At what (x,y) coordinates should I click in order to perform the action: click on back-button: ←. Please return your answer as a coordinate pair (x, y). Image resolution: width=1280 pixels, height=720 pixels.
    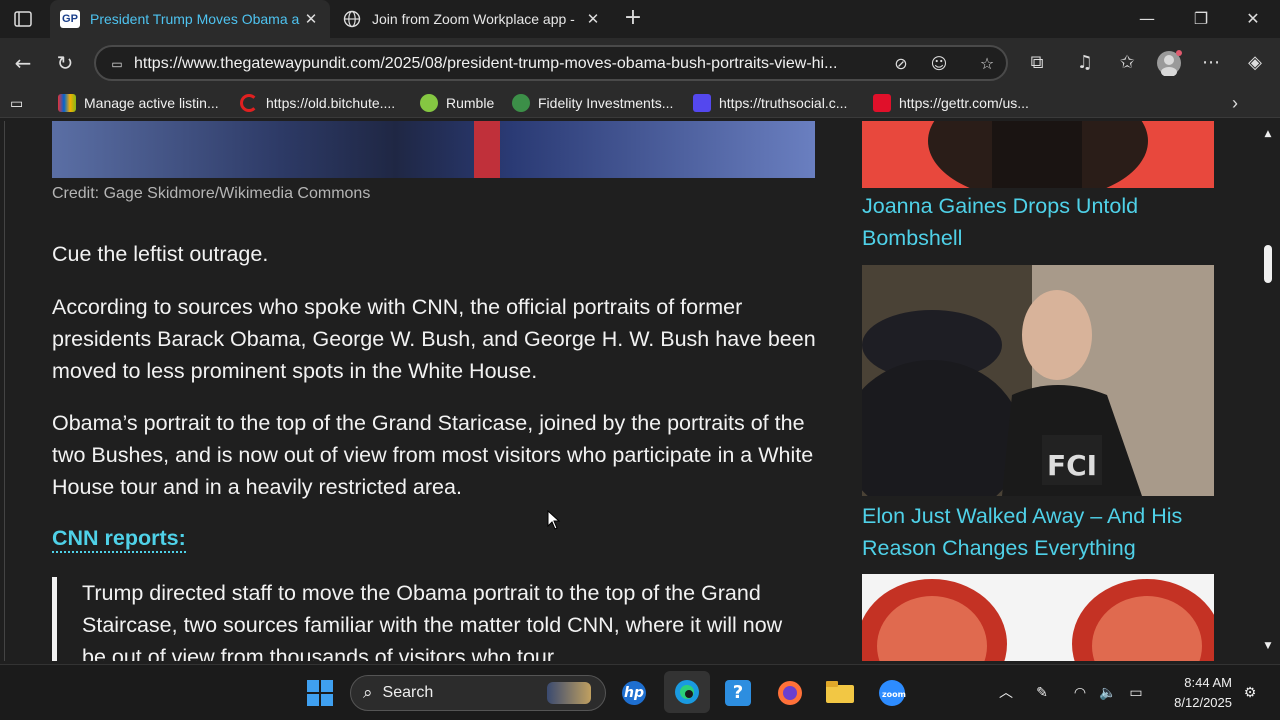
    Looking at the image, I should click on (23, 63).